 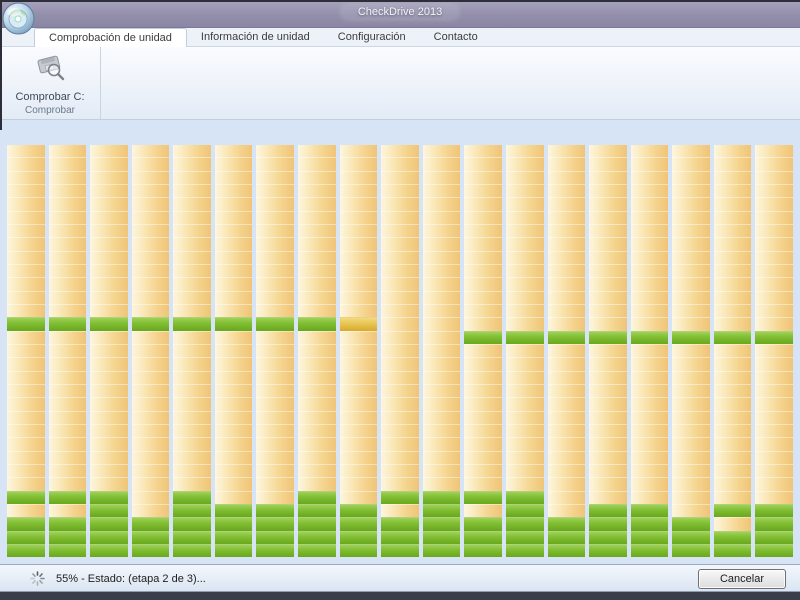 What do you see at coordinates (110, 37) in the screenshot?
I see `tab-comprobacion-de-unidad: Comprobación de unidad` at bounding box center [110, 37].